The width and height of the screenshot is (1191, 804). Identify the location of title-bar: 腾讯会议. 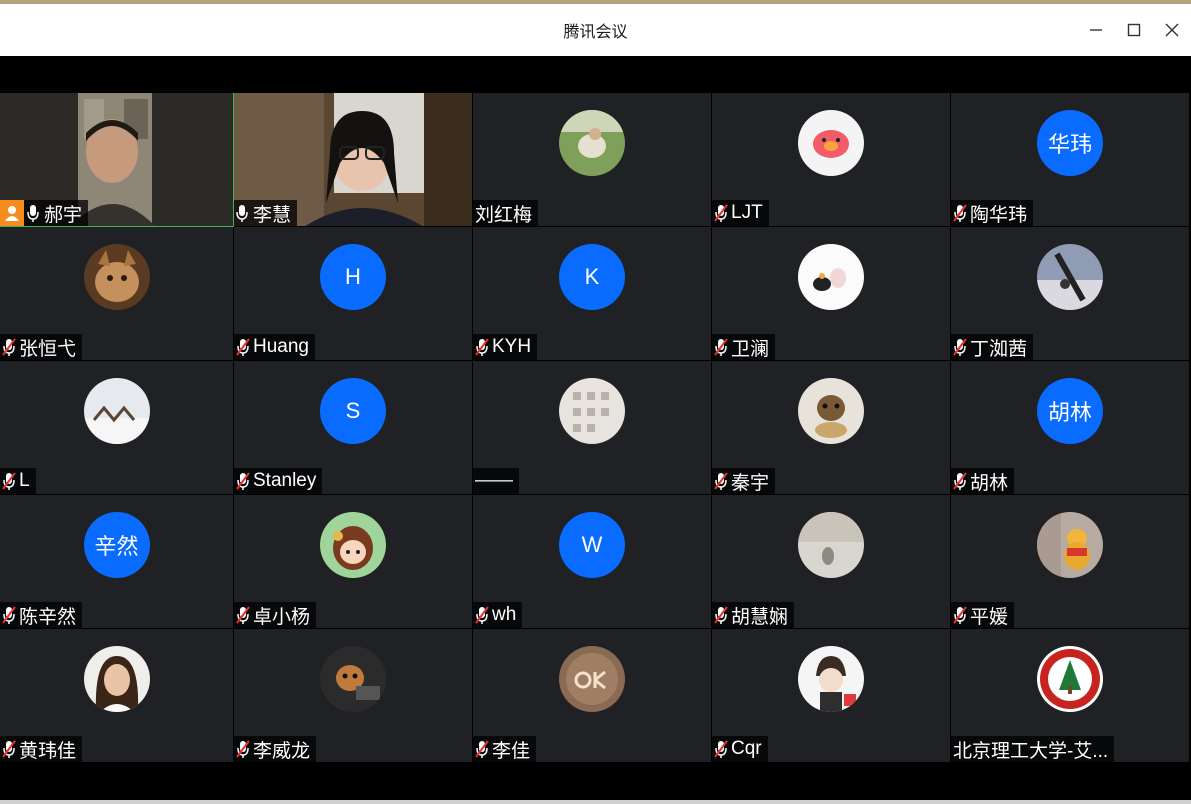
(595, 30).